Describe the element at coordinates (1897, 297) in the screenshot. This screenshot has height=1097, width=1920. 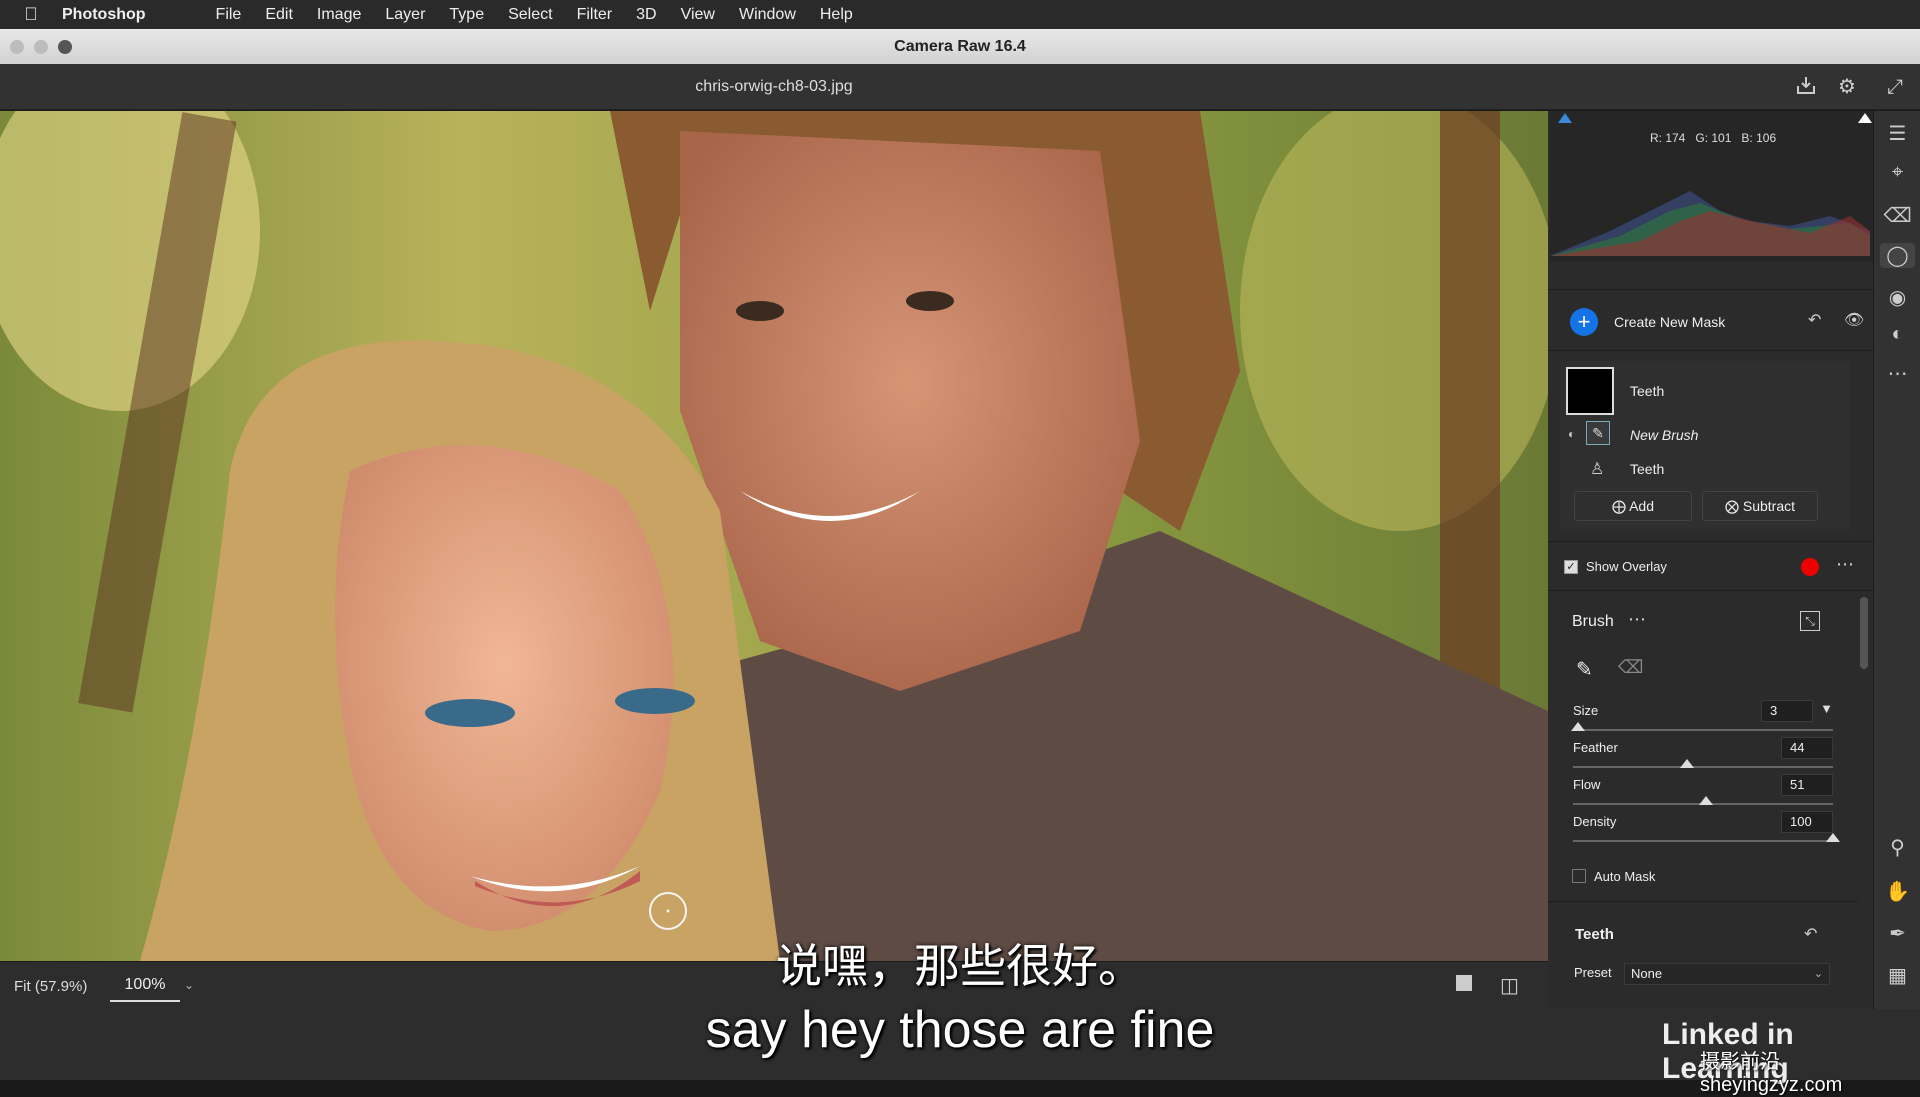
I see `red-eye-icon: ◉` at that location.